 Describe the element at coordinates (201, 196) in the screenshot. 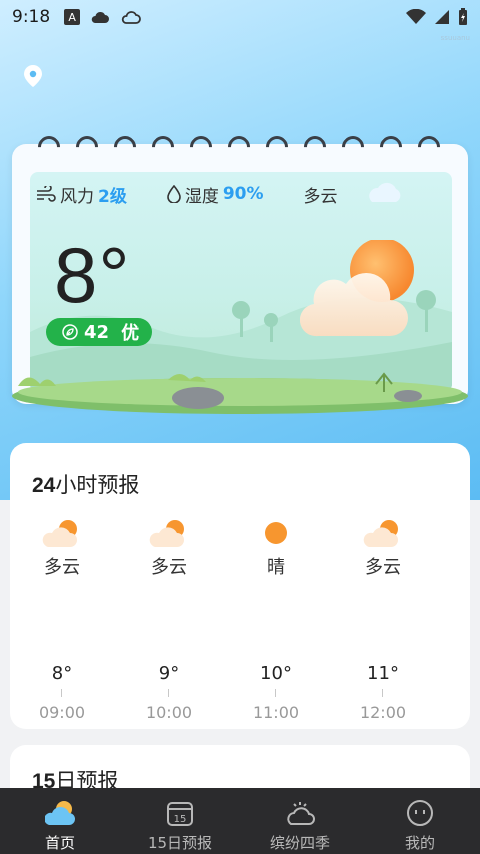

I see `humidity-label: 湿度` at that location.